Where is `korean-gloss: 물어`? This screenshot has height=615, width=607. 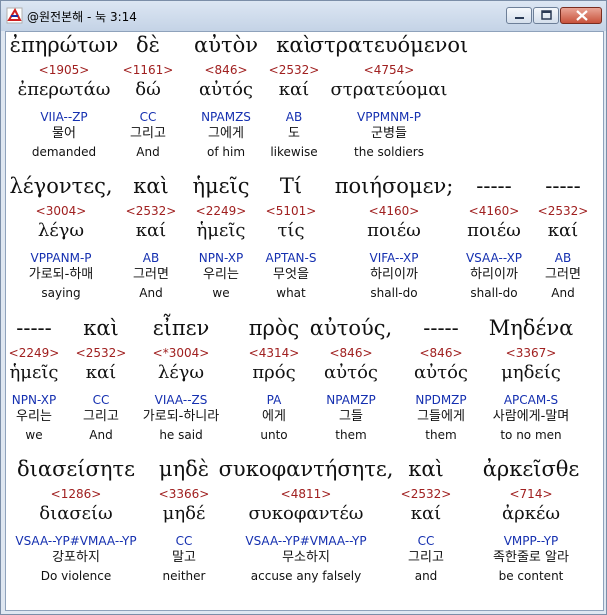
korean-gloss: 물어 is located at coordinates (64, 133).